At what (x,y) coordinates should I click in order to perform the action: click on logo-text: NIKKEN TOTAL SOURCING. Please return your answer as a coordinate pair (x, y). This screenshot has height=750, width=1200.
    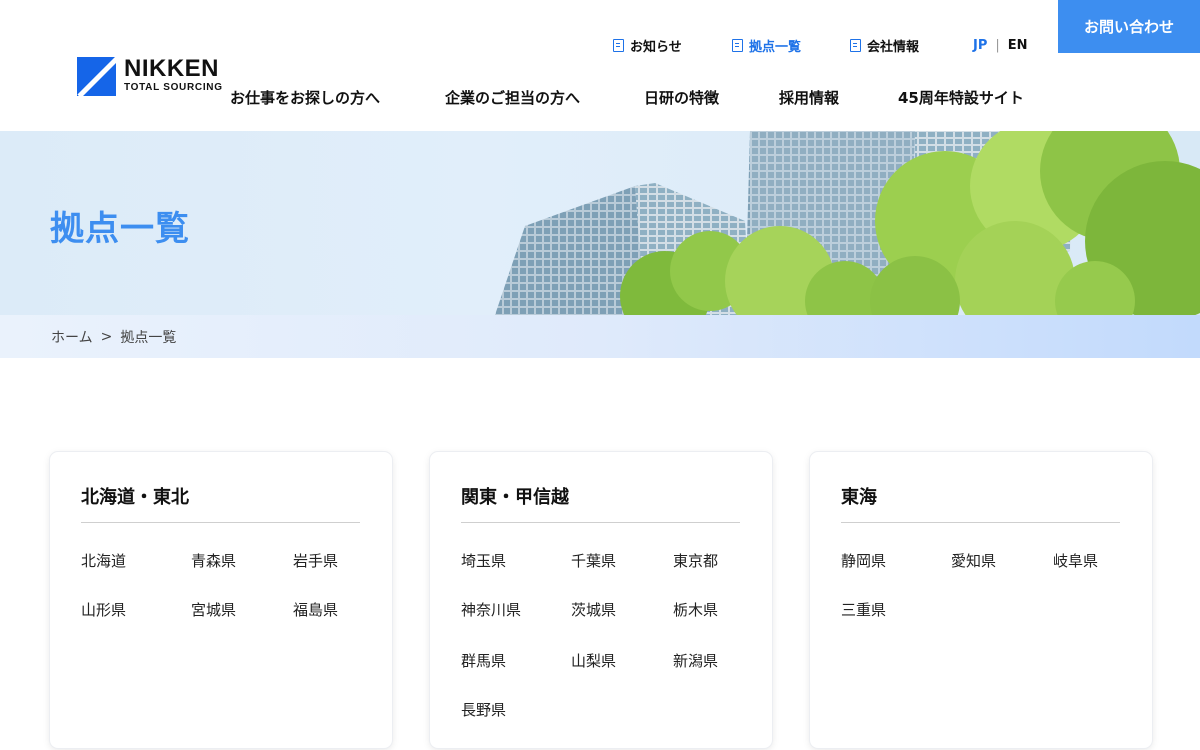
    Looking at the image, I should click on (173, 75).